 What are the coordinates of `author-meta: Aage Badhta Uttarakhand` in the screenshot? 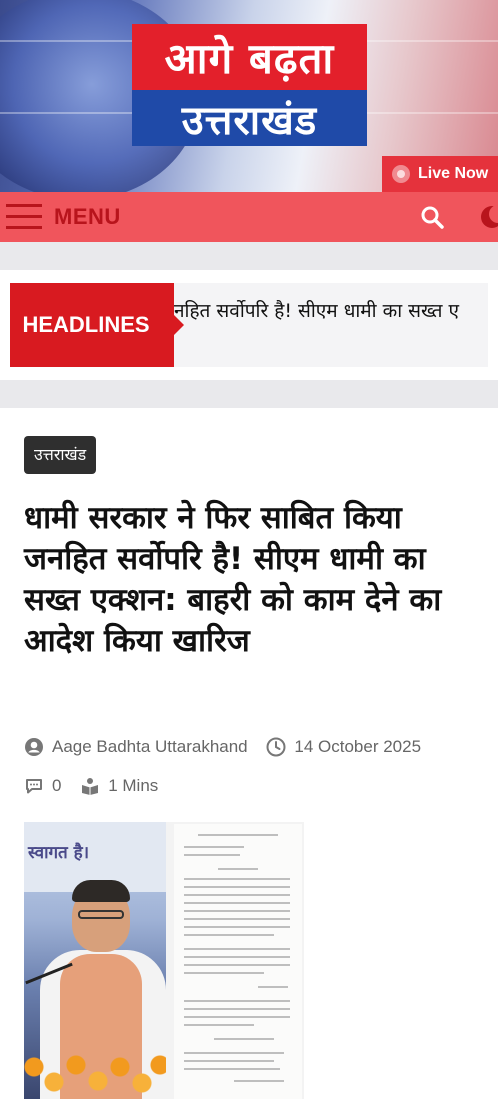 It's located at (136, 747).